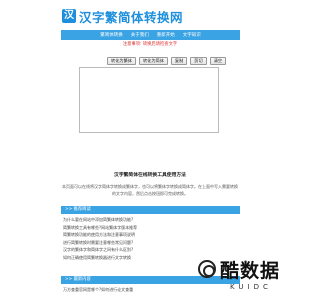  I want to click on site-logo: 汉 汉字繁简体转换网, so click(123, 16).